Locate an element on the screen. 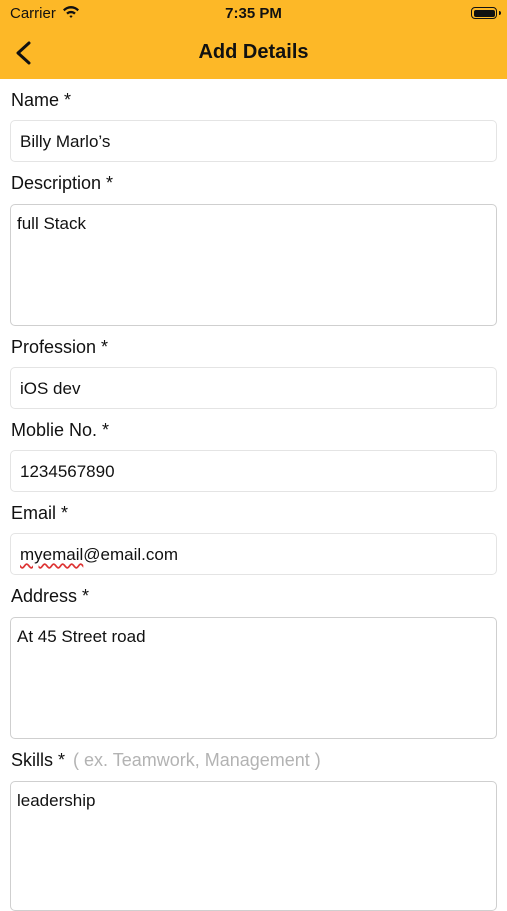 Image resolution: width=507 pixels, height=911 pixels. name-field: Billy Marlo’s is located at coordinates (253, 141).